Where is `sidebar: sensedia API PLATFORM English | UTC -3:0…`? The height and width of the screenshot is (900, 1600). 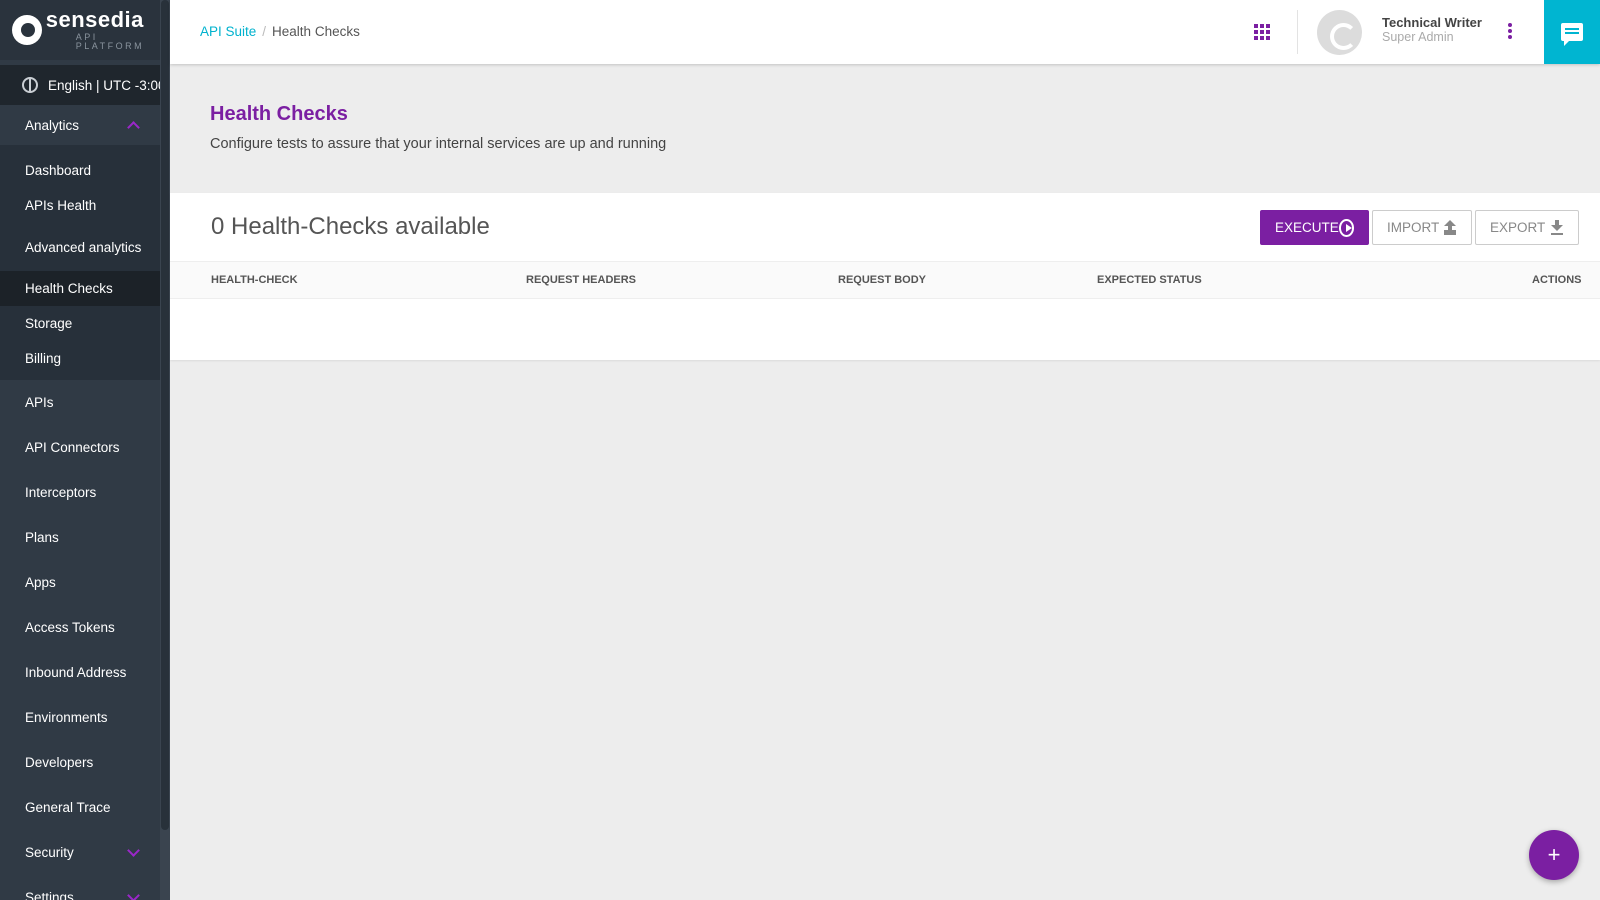
sidebar: sensedia API PLATFORM English | UTC -3:0… is located at coordinates (85, 450).